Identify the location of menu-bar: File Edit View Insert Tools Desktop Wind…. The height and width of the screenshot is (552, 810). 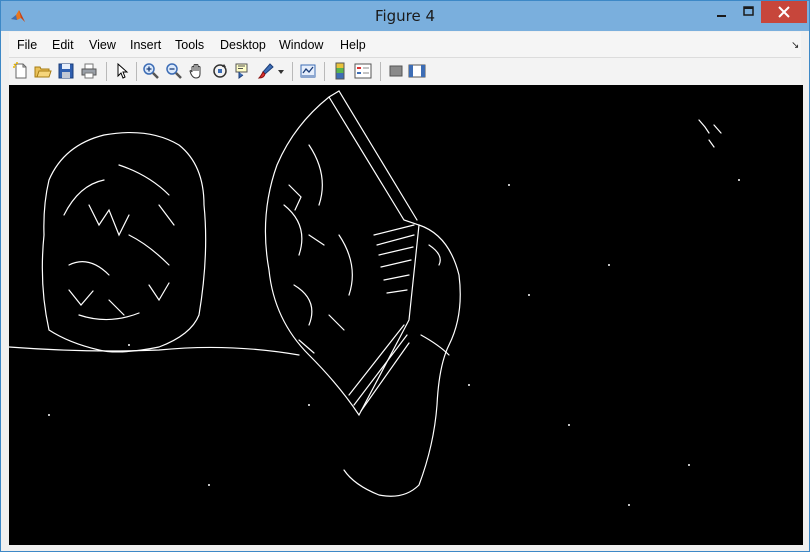
(405, 45).